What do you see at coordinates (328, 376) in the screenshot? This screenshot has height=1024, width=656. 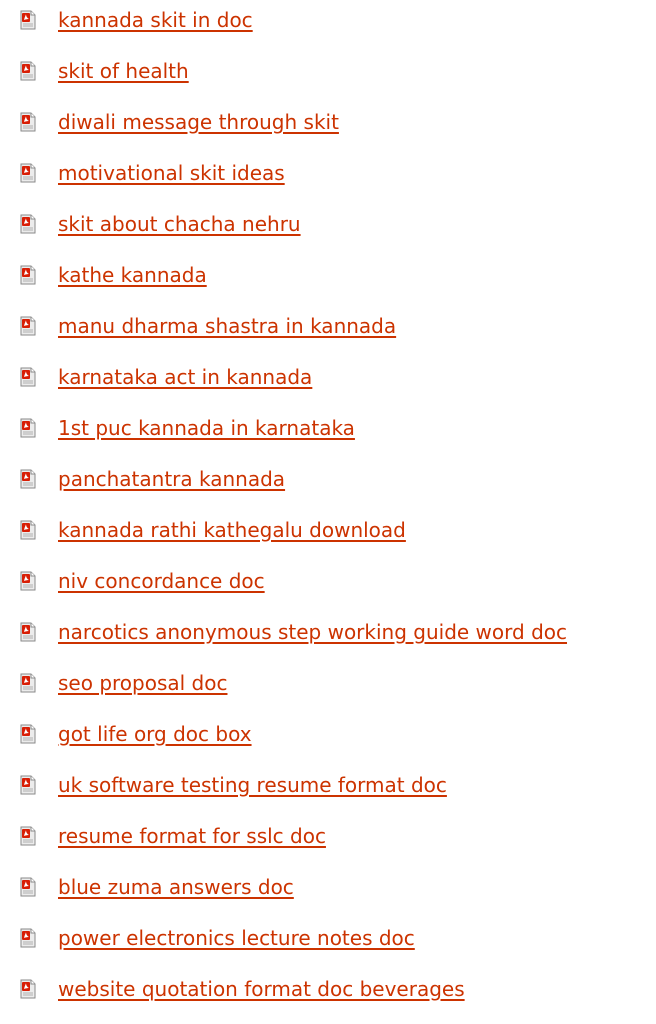 I see `list-item: karnataka act in kannada` at bounding box center [328, 376].